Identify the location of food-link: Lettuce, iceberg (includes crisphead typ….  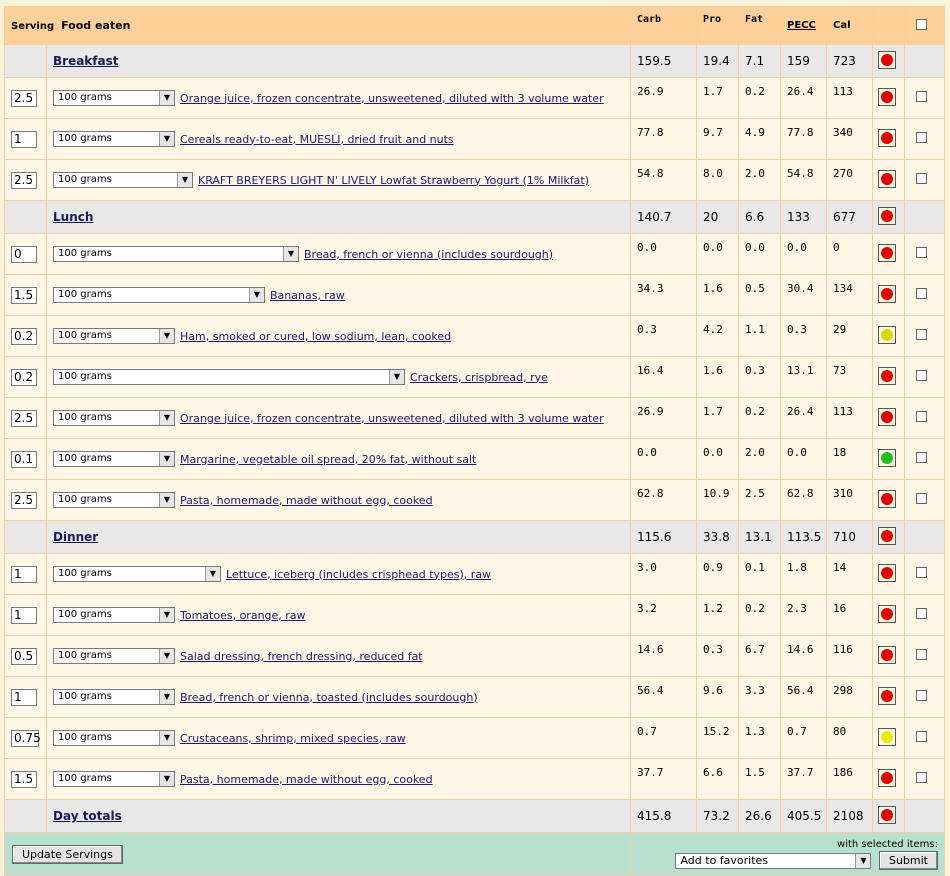
(358, 574).